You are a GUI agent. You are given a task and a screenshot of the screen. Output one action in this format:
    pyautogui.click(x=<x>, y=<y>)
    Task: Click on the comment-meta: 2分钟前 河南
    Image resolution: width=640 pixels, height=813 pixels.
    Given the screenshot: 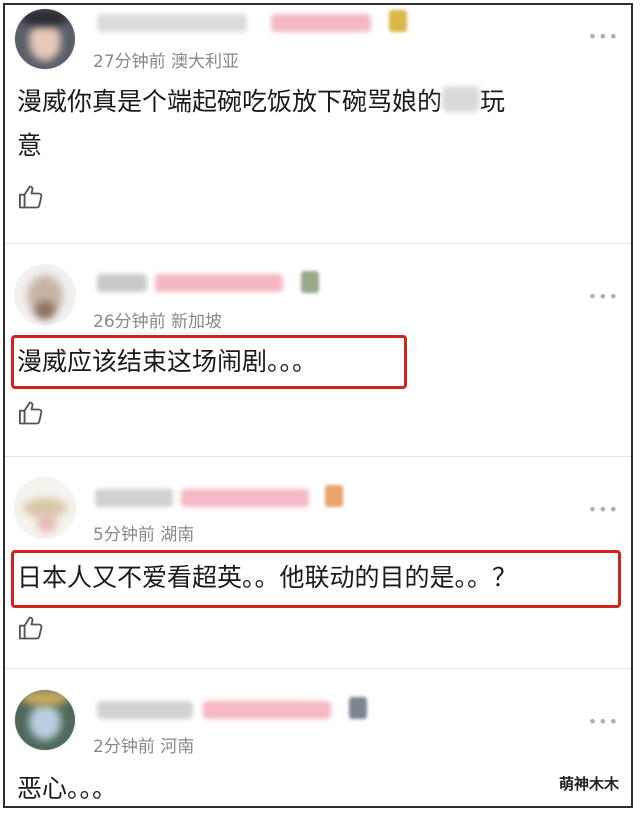 What is the action you would take?
    pyautogui.click(x=143, y=744)
    